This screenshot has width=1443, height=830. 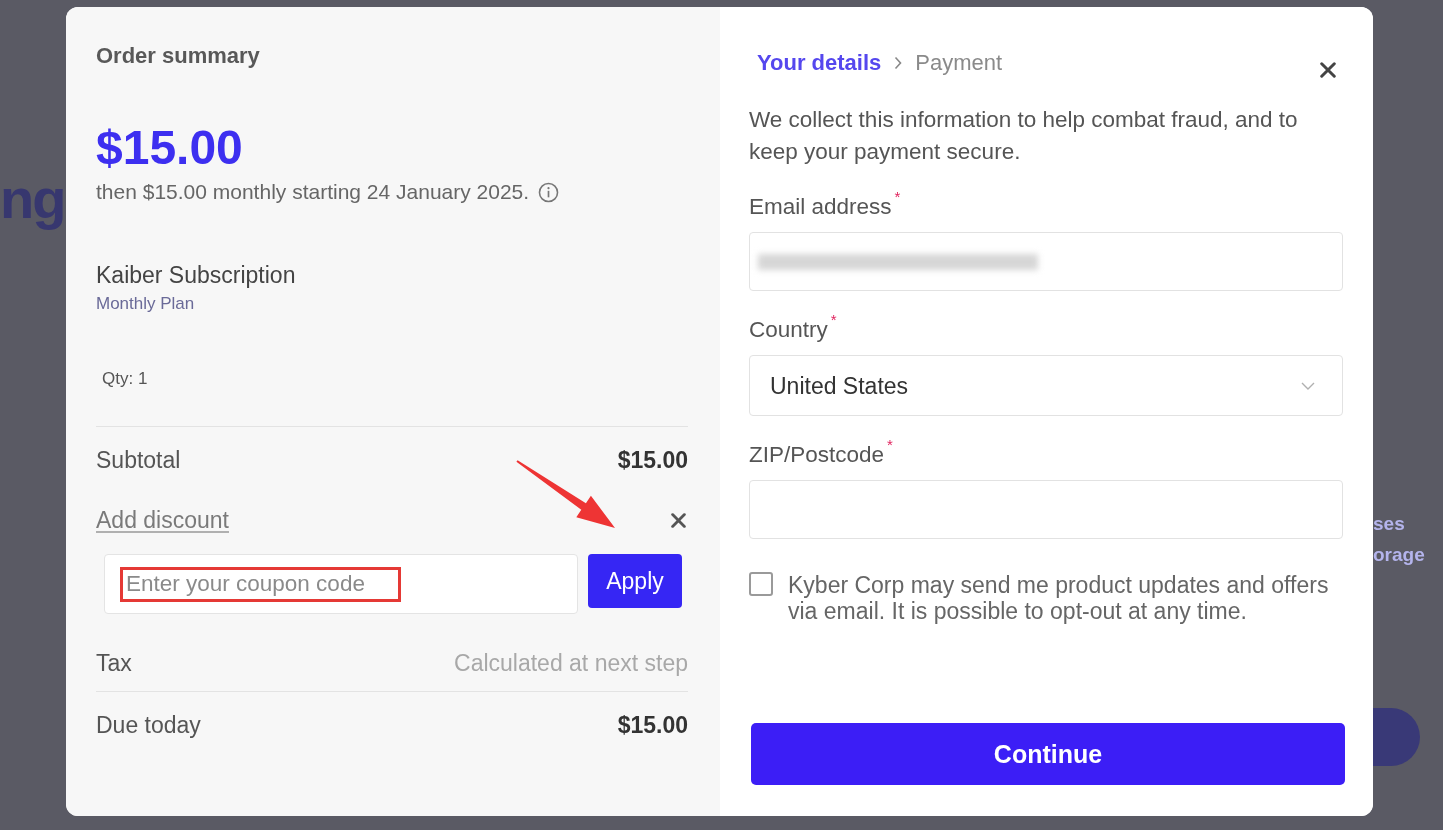 What do you see at coordinates (196, 275) in the screenshot?
I see `product-name: Kaiber Subscription` at bounding box center [196, 275].